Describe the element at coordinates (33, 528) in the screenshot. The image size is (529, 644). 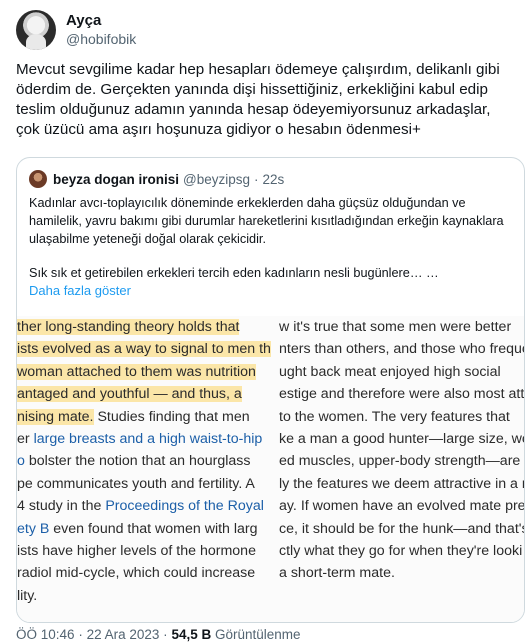
I see `article-link-text: ety B` at that location.